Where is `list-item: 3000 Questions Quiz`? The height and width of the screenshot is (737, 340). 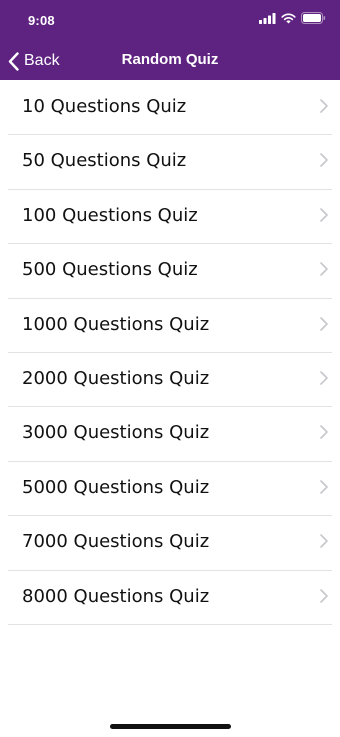 list-item: 3000 Questions Quiz is located at coordinates (170, 434).